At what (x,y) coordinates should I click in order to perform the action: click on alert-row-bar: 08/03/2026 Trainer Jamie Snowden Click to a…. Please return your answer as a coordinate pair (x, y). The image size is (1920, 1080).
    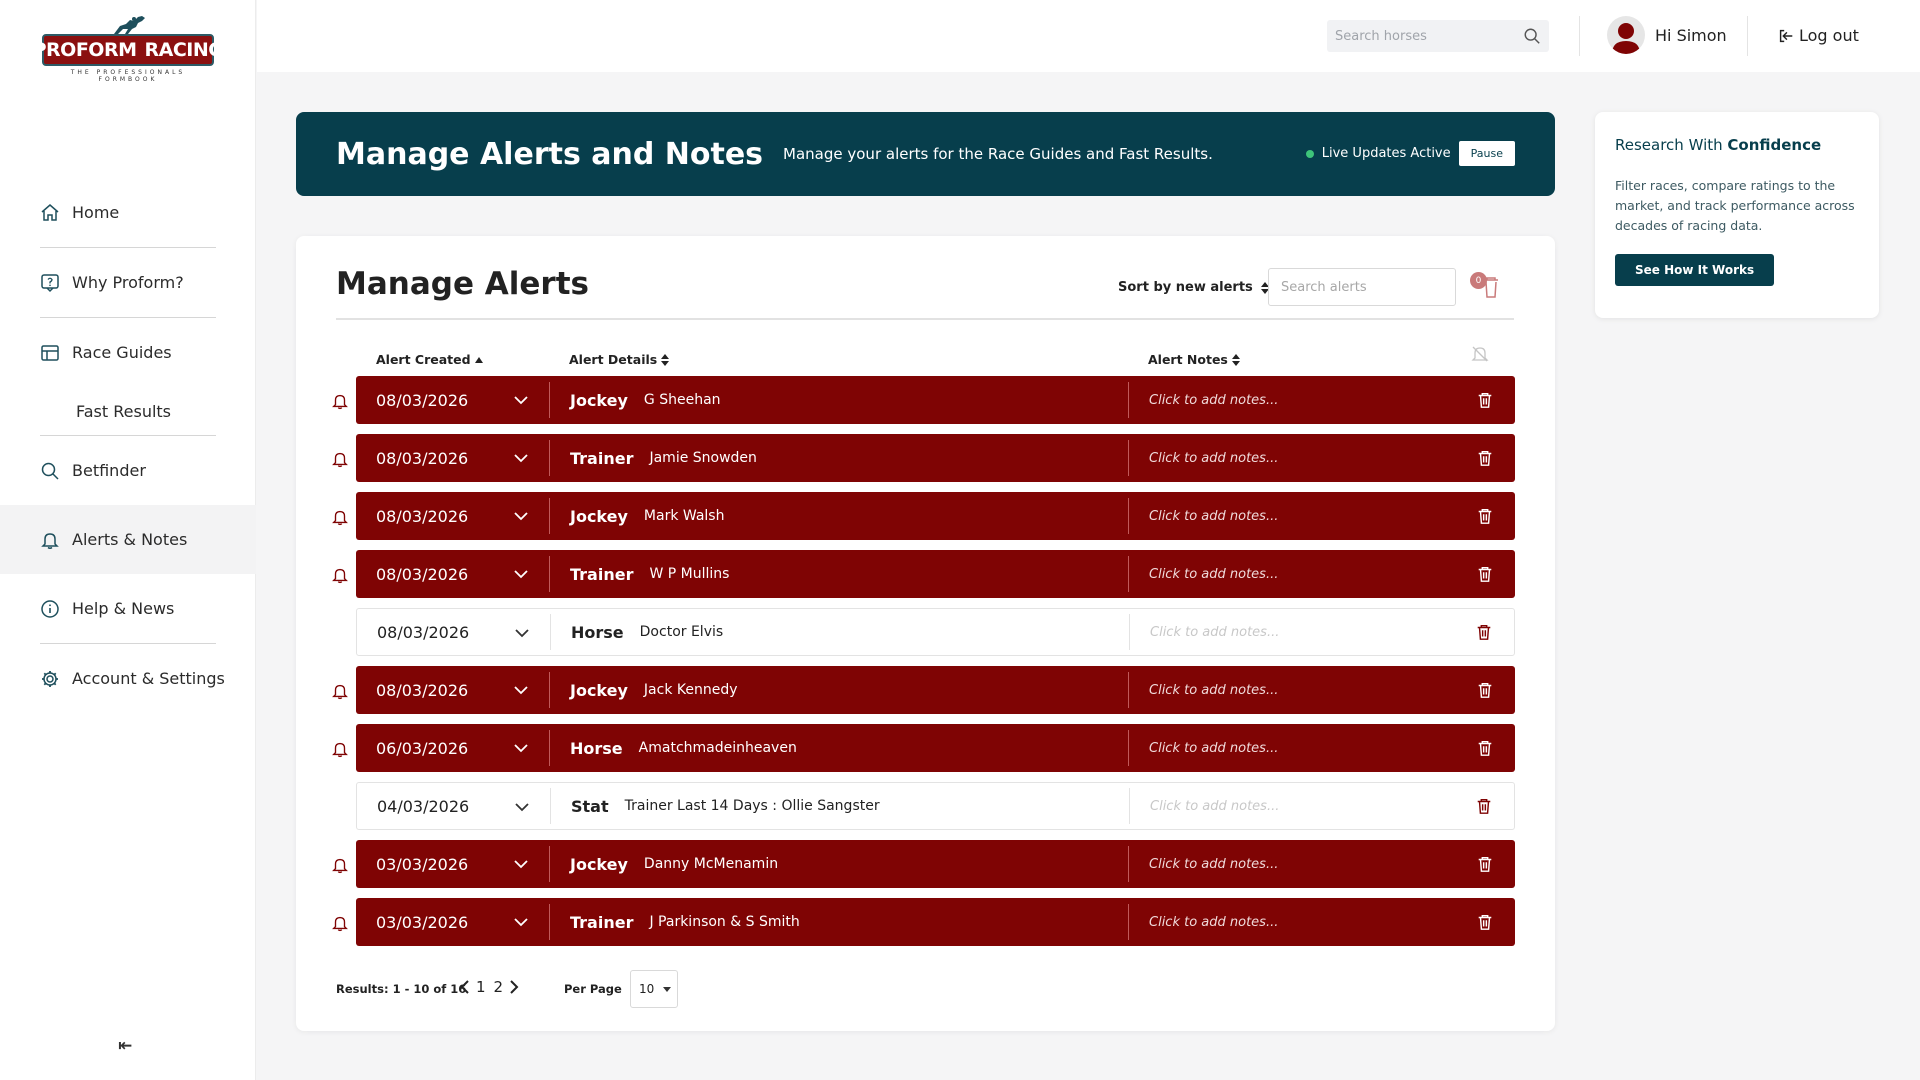
    Looking at the image, I should click on (935, 458).